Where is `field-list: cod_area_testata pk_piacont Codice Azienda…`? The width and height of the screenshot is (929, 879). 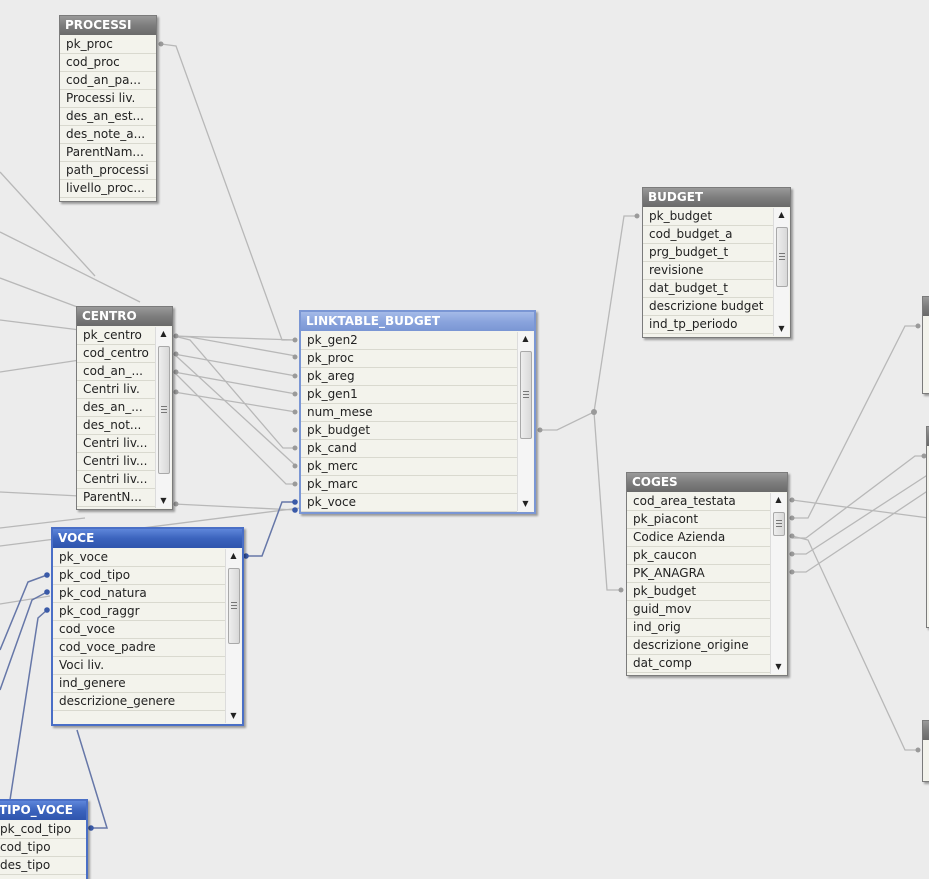 field-list: cod_area_testata pk_piacont Codice Azienda… is located at coordinates (707, 583).